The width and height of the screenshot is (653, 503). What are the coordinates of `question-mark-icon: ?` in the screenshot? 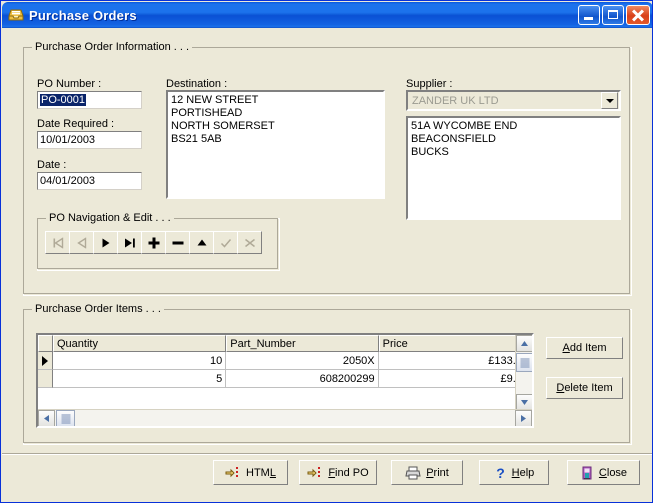 It's located at (500, 473).